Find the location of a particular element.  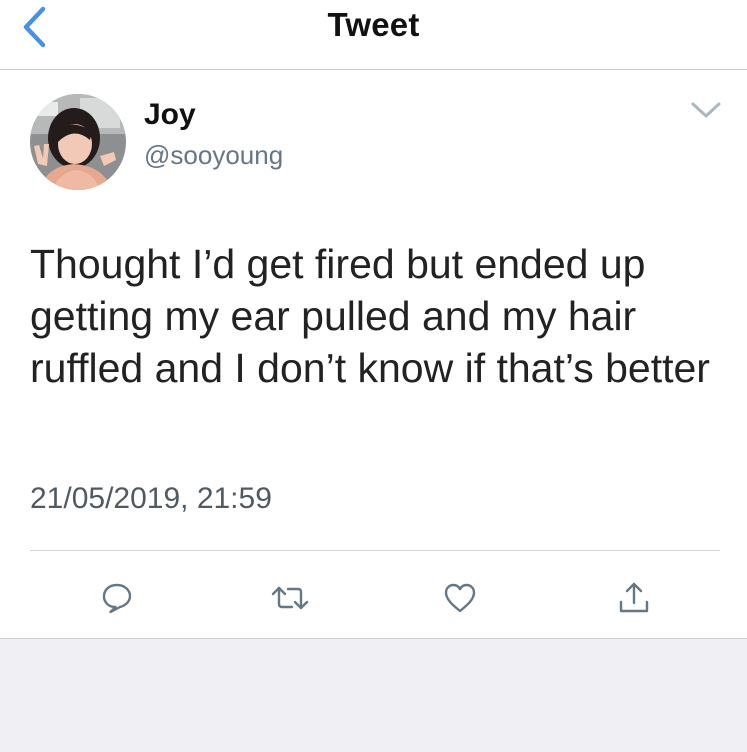

reply-button is located at coordinates (117, 598).